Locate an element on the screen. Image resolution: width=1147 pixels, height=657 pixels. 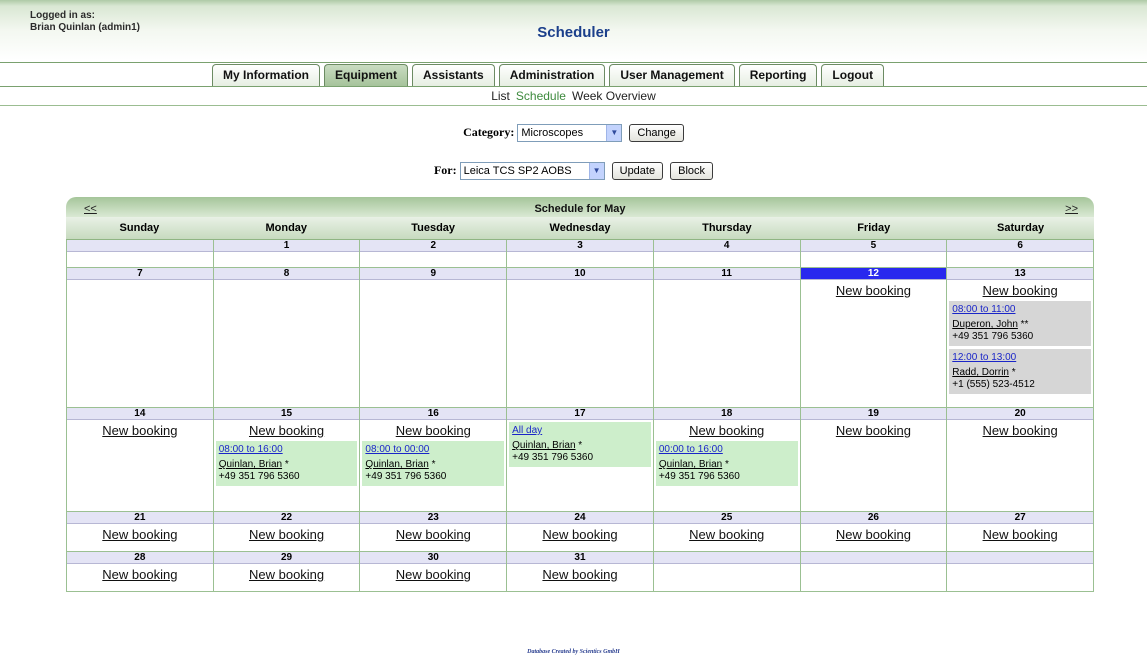
for-form: For: Leica TCS SP2 AOBS ▼ Update Block is located at coordinates (573, 171).